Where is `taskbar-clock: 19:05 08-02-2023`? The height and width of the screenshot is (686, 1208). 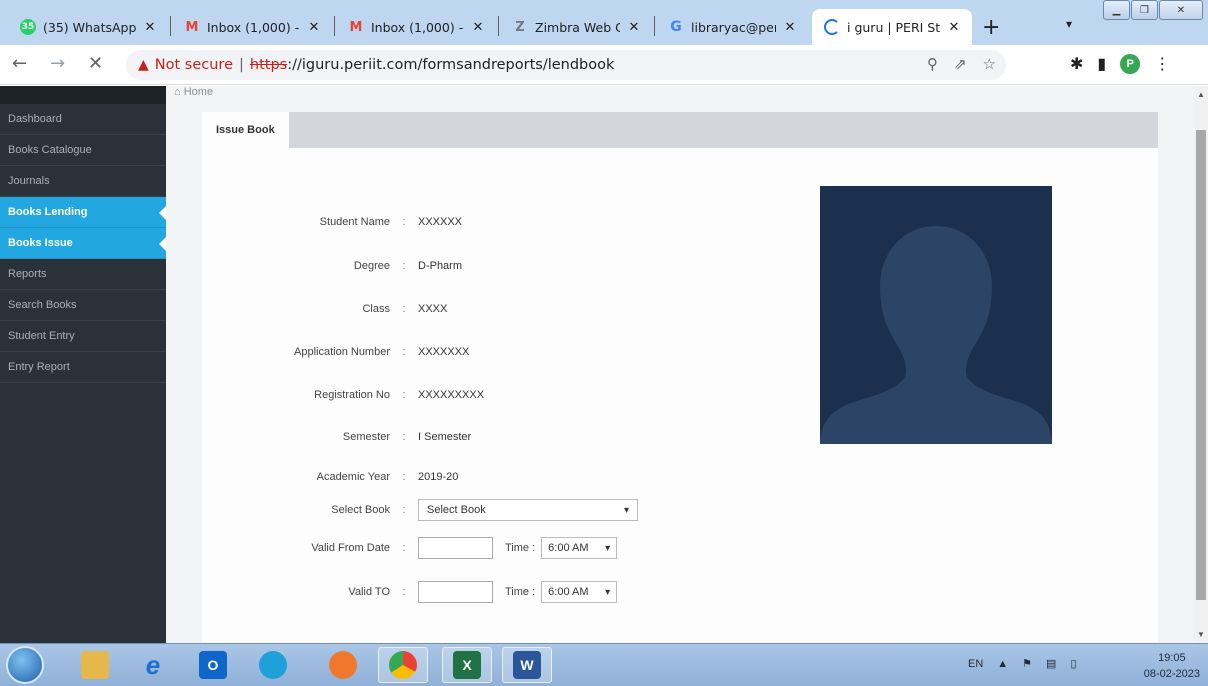
taskbar-clock: 19:05 08-02-2023 is located at coordinates (1172, 666).